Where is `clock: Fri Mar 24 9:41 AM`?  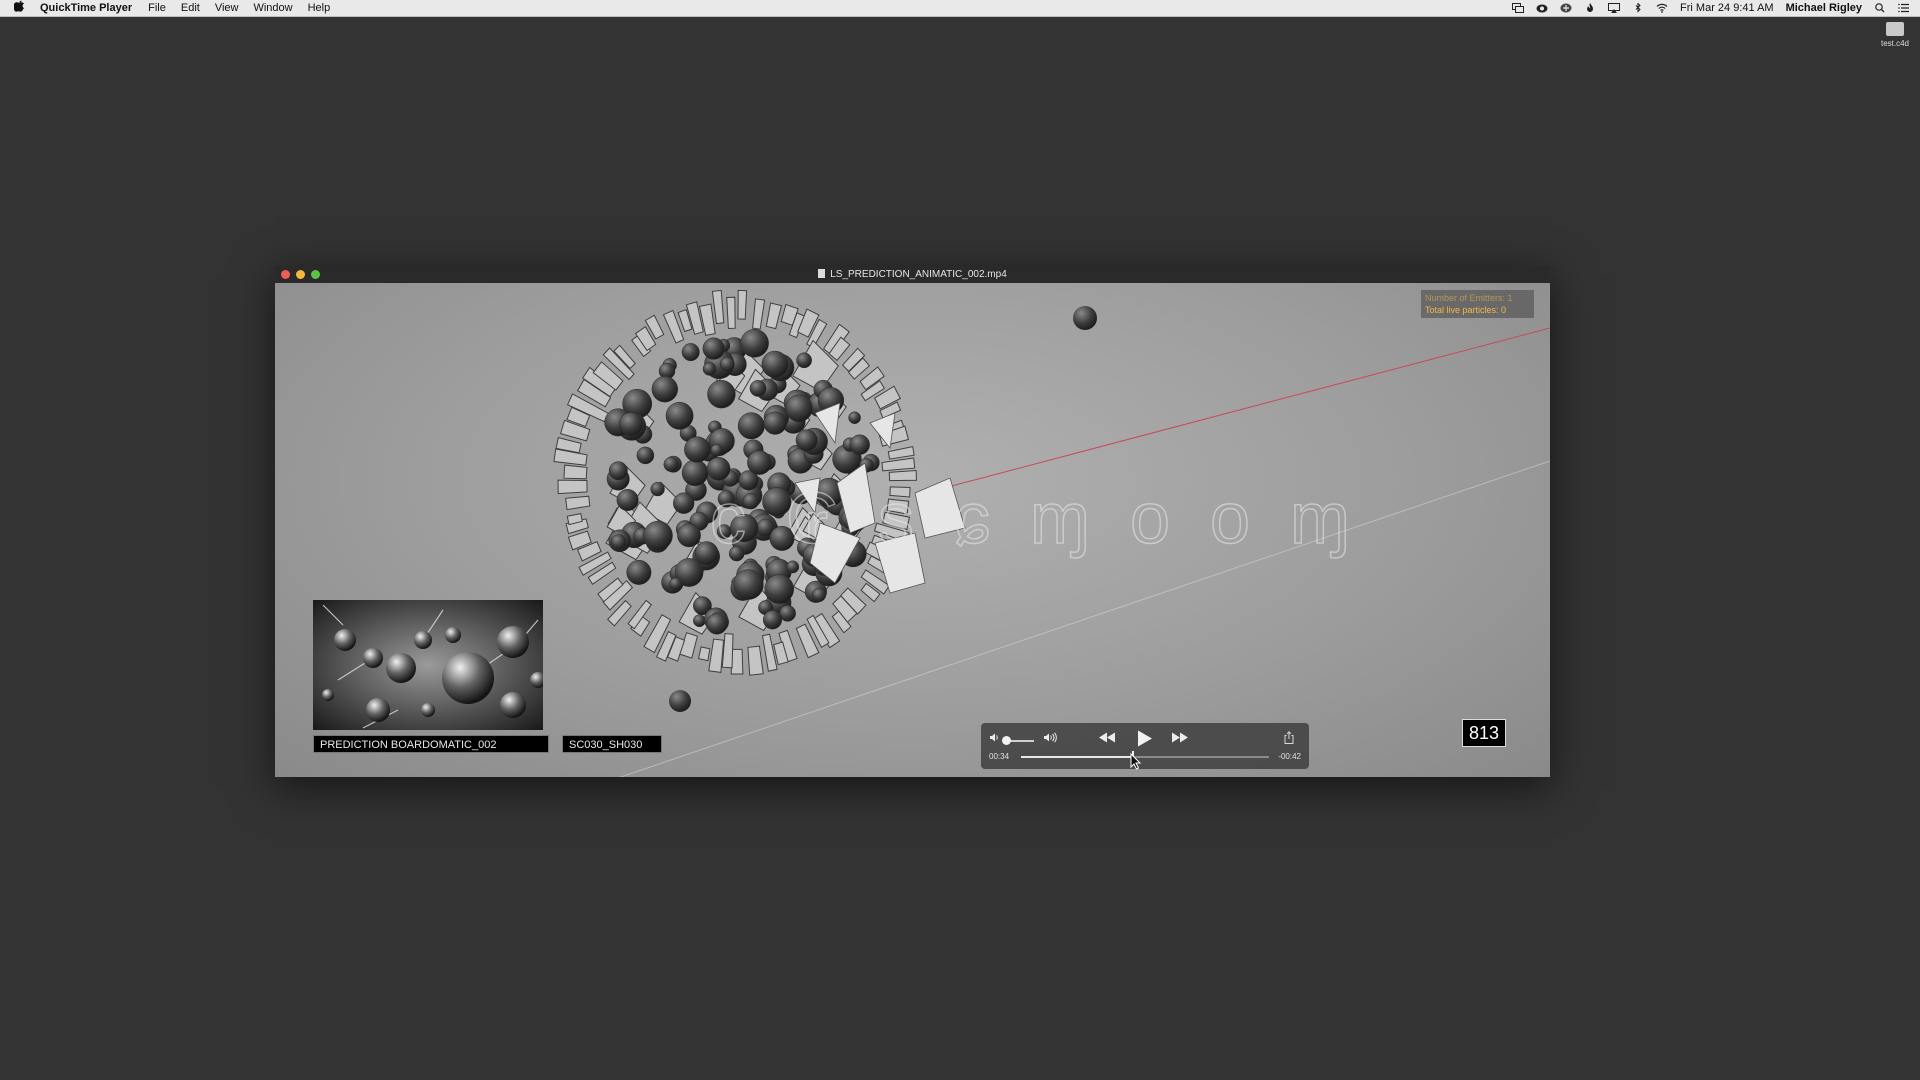
clock: Fri Mar 24 9:41 AM is located at coordinates (1727, 8).